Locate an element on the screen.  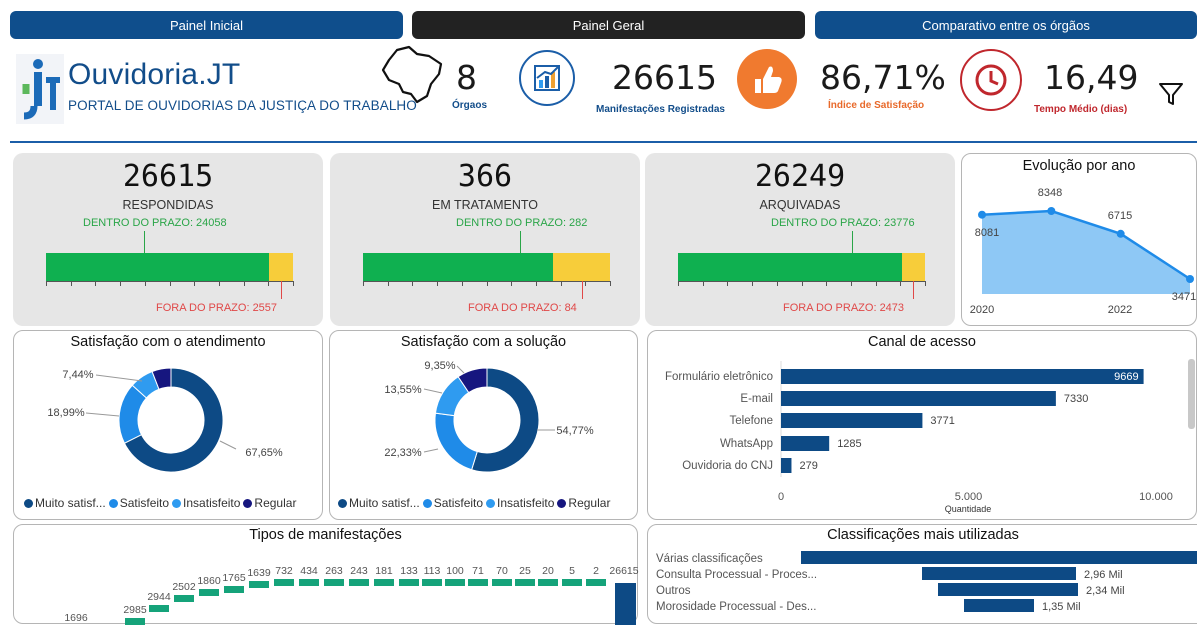
donut-slice is located at coordinates (456, 441).